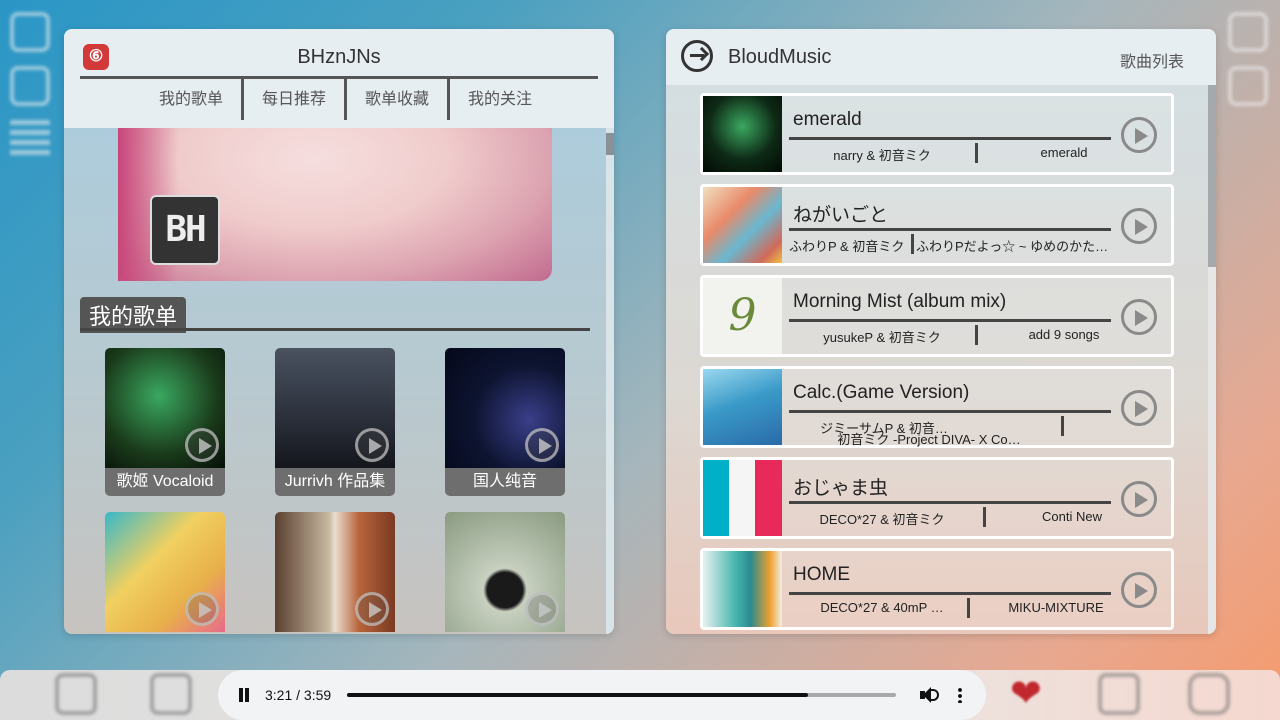  I want to click on progress-bar, so click(621, 695).